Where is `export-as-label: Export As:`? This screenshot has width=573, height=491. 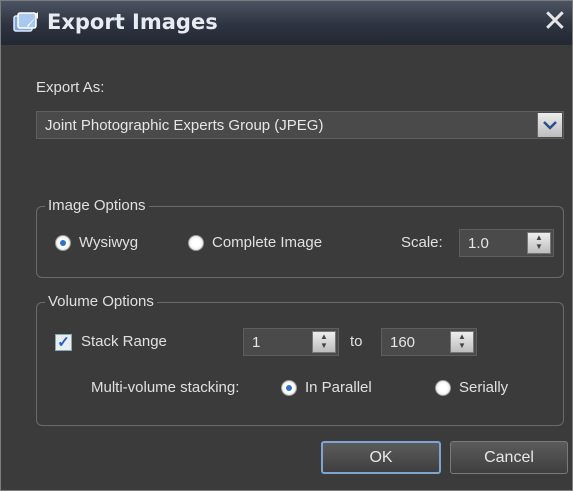
export-as-label: Export As: is located at coordinates (70, 87).